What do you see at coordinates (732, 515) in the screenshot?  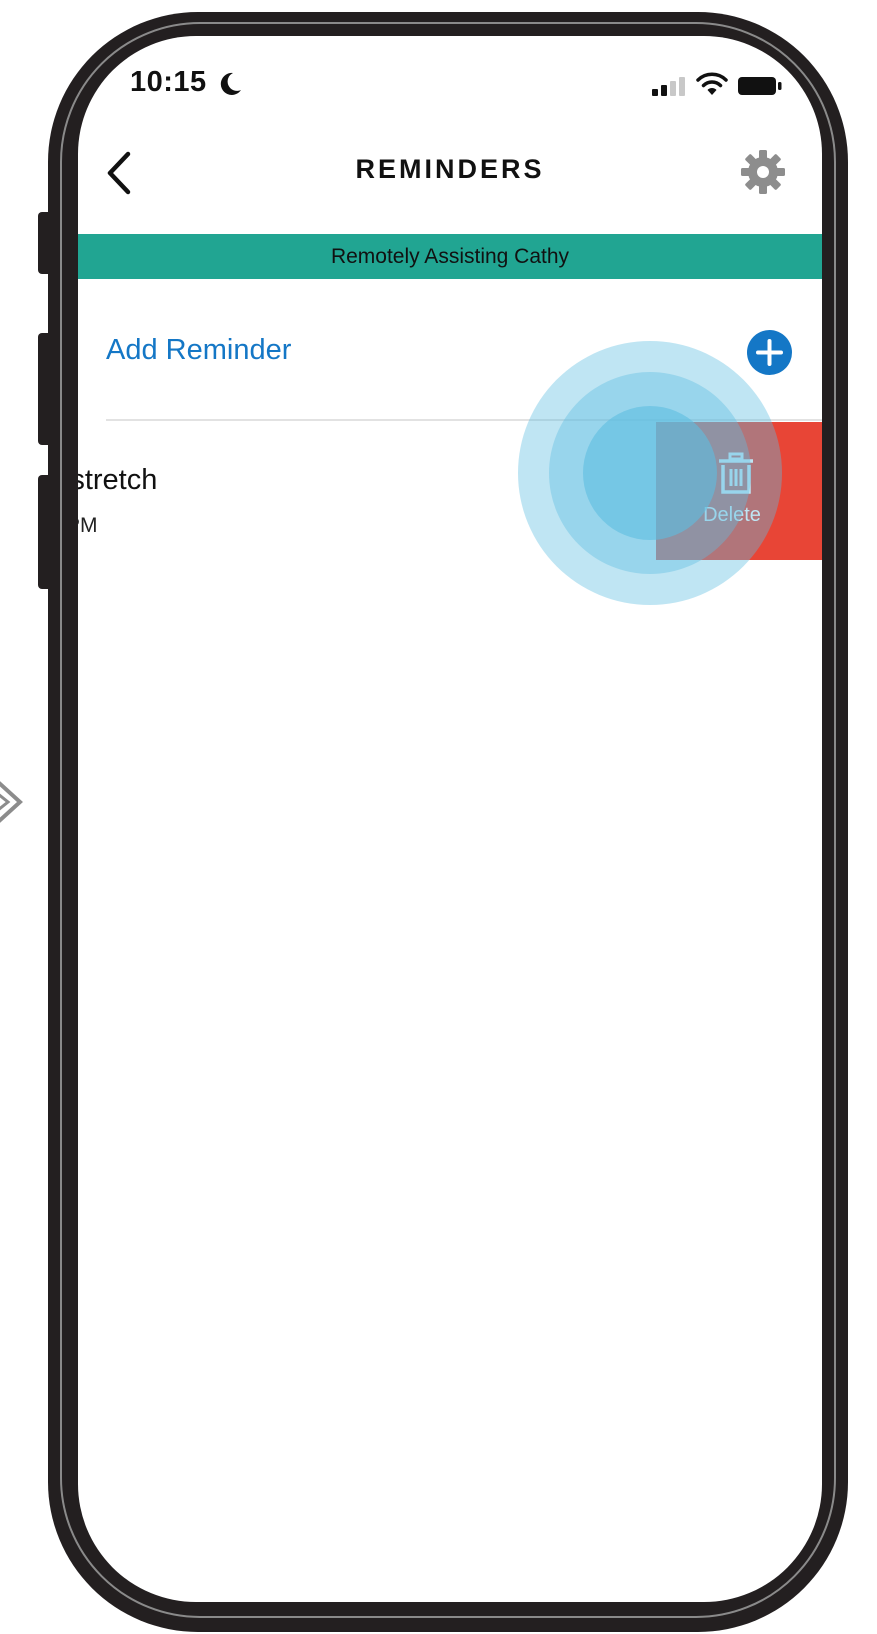 I see `delete-label: Delete` at bounding box center [732, 515].